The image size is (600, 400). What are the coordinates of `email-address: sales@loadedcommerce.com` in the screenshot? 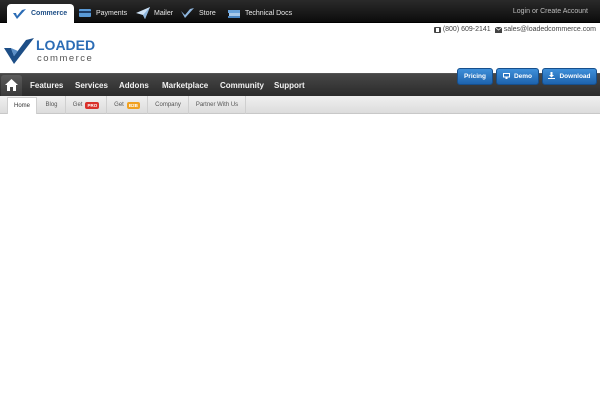 It's located at (550, 29).